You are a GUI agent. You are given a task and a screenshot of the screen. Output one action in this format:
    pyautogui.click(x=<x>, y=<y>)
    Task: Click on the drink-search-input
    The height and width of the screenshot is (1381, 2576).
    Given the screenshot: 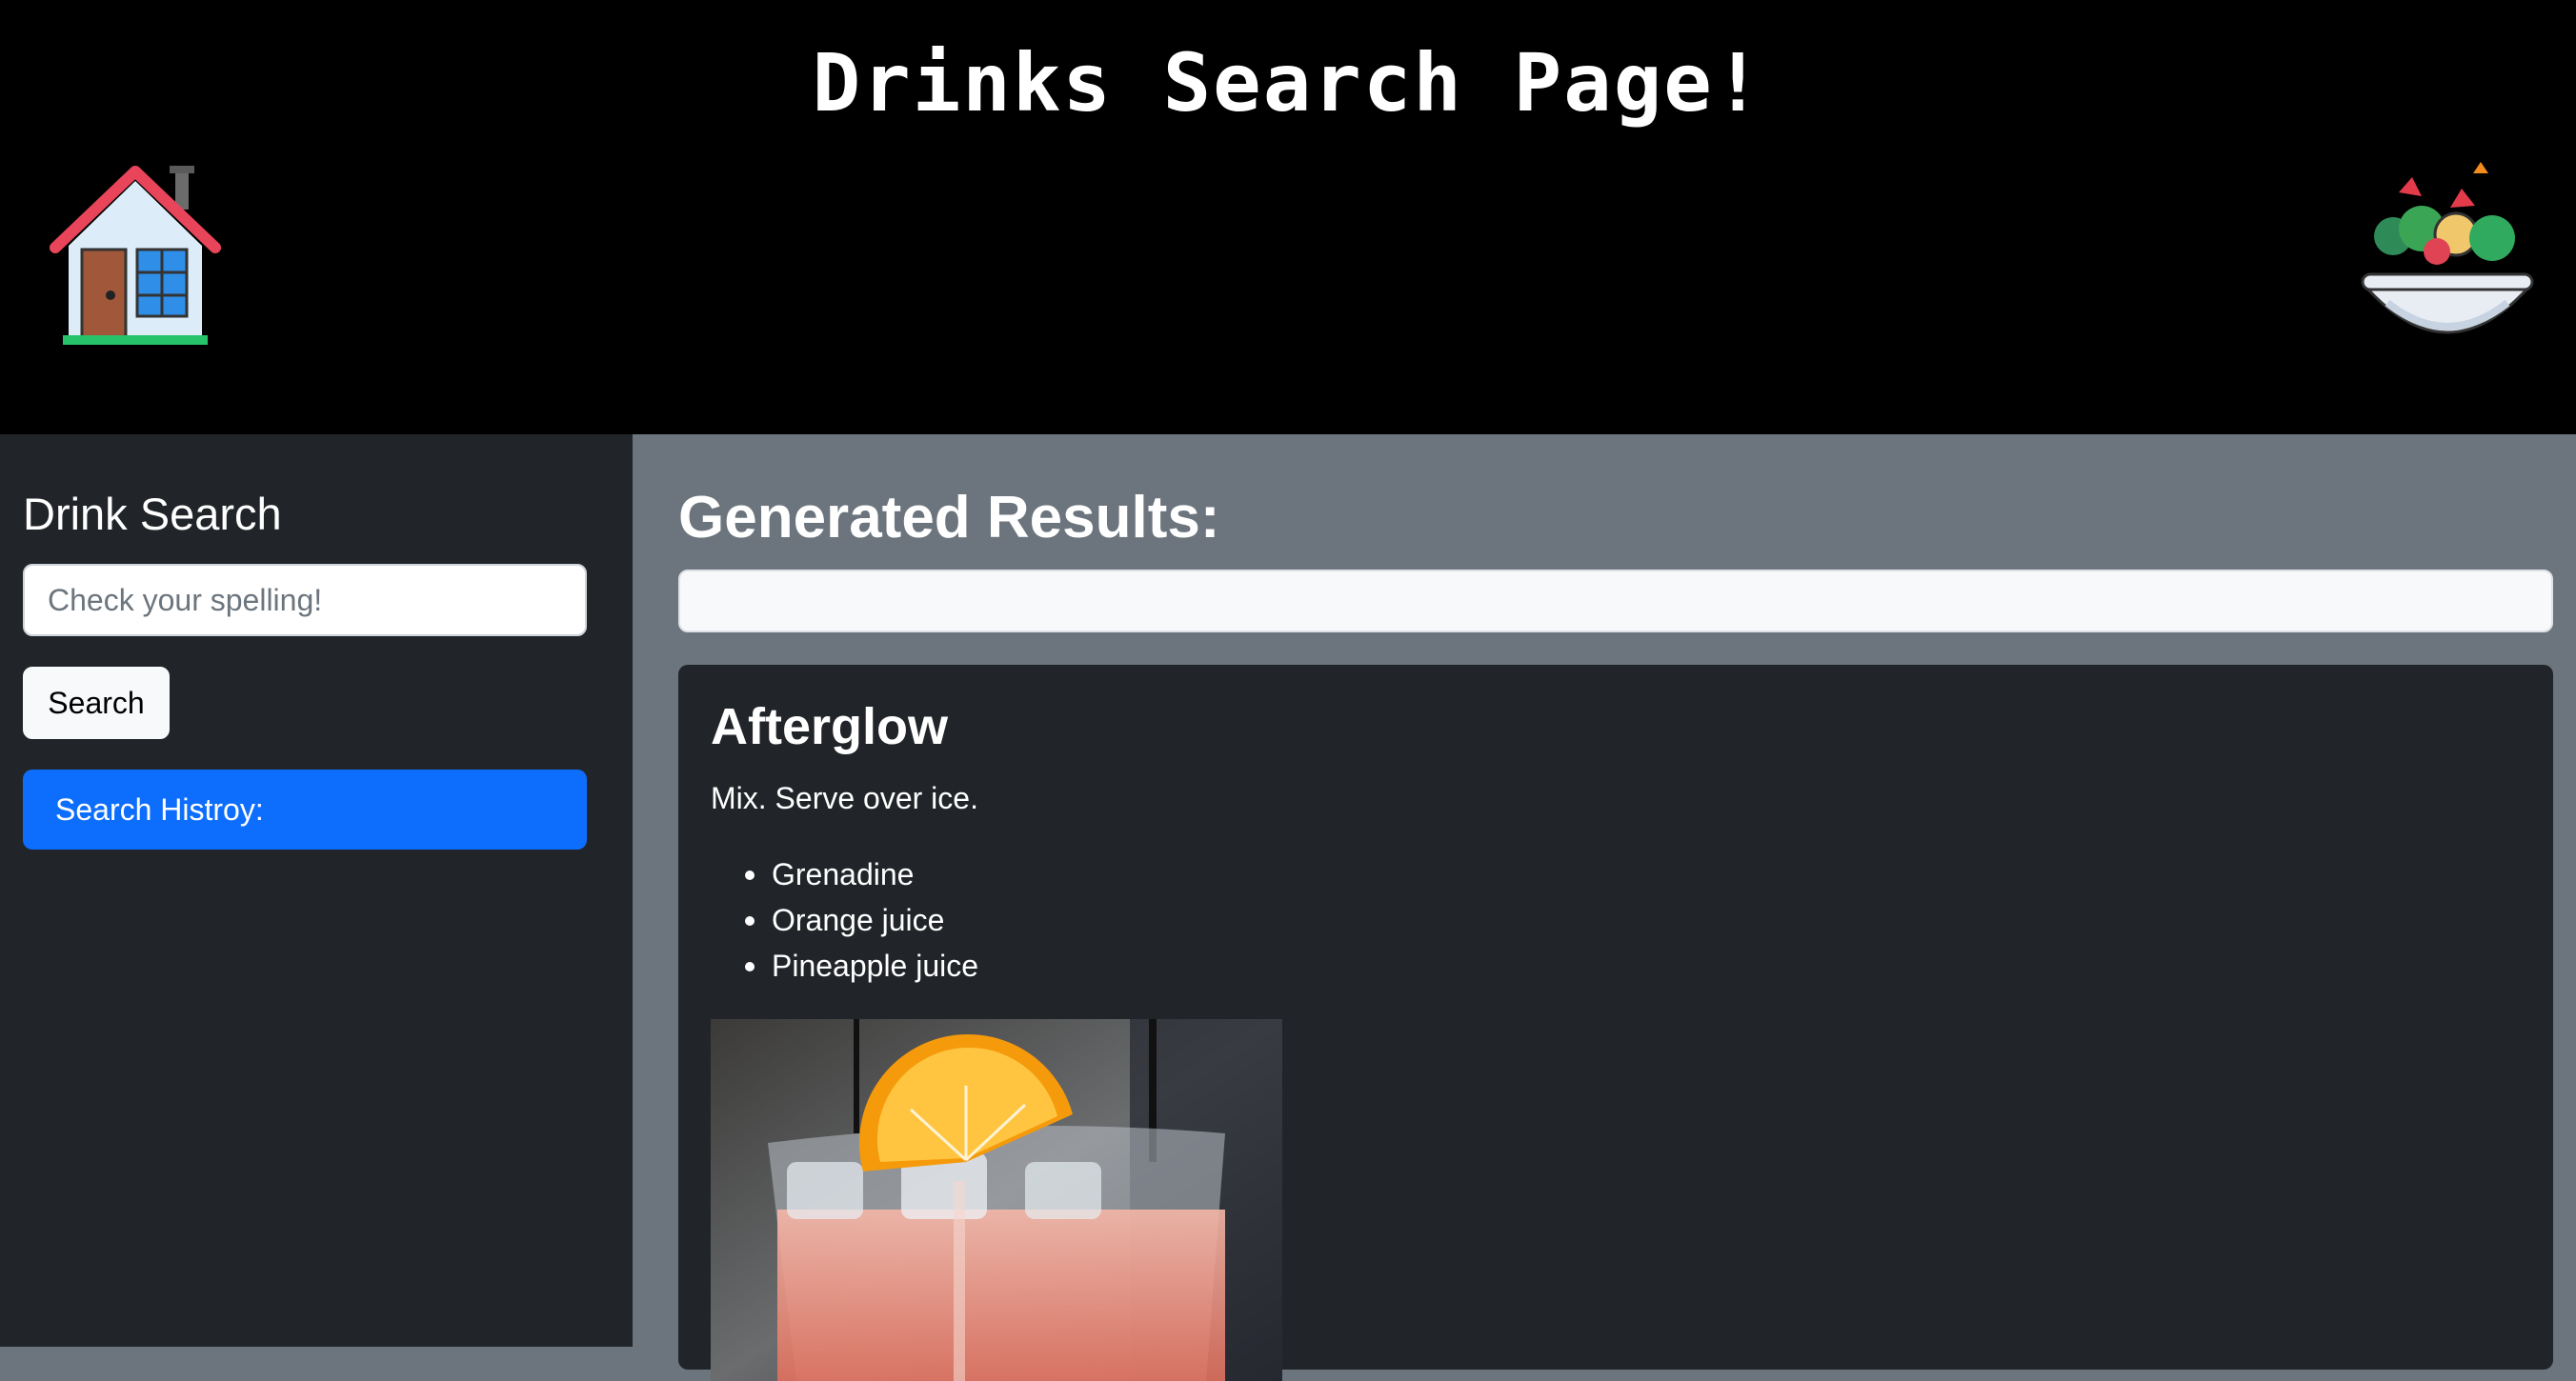 What is the action you would take?
    pyautogui.click(x=305, y=600)
    